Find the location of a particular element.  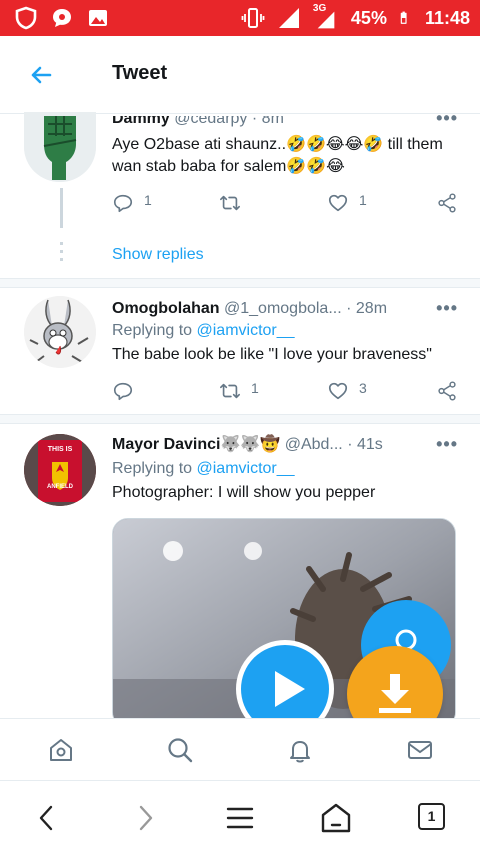

status-bar: 3G 45% 11:48 is located at coordinates (240, 18).